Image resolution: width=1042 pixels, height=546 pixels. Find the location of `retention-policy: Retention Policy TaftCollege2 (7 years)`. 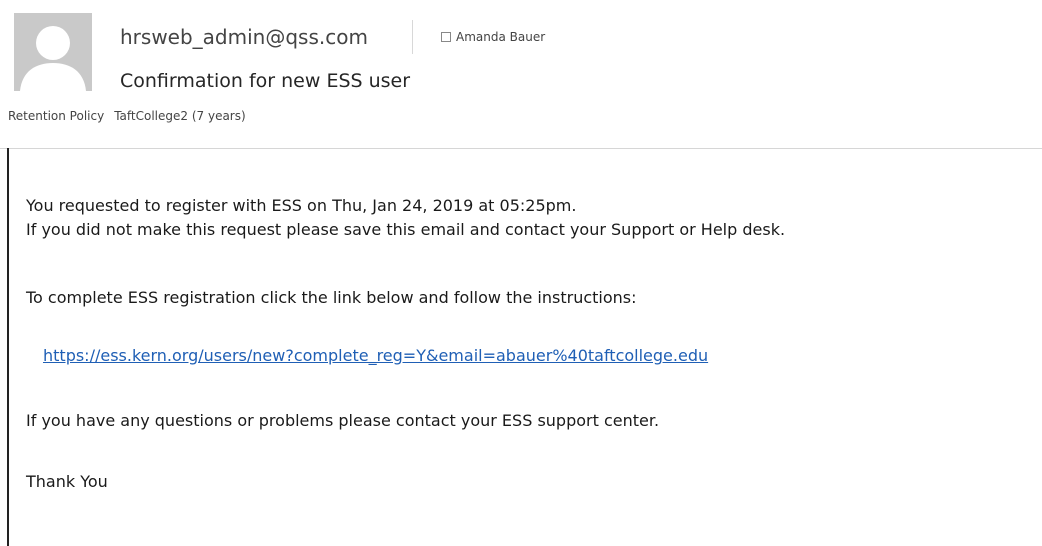

retention-policy: Retention Policy TaftCollege2 (7 years) is located at coordinates (127, 116).